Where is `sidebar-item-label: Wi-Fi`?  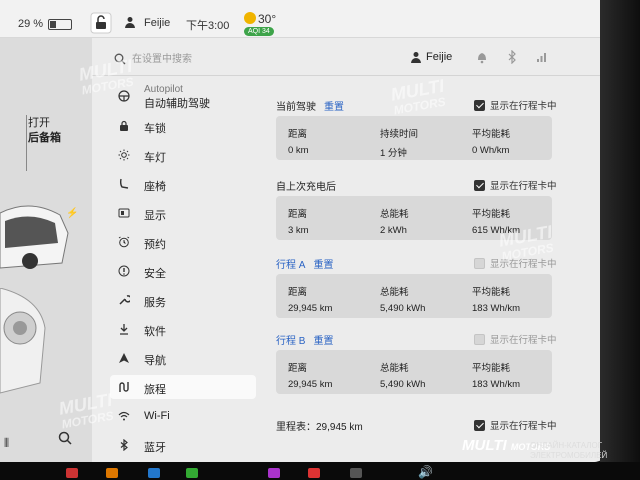 sidebar-item-label: Wi-Fi is located at coordinates (157, 416).